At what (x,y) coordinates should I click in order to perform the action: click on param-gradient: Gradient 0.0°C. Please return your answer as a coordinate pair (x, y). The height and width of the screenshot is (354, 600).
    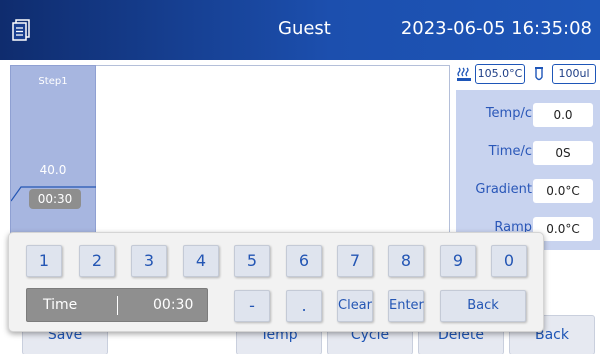
    Looking at the image, I should click on (528, 191).